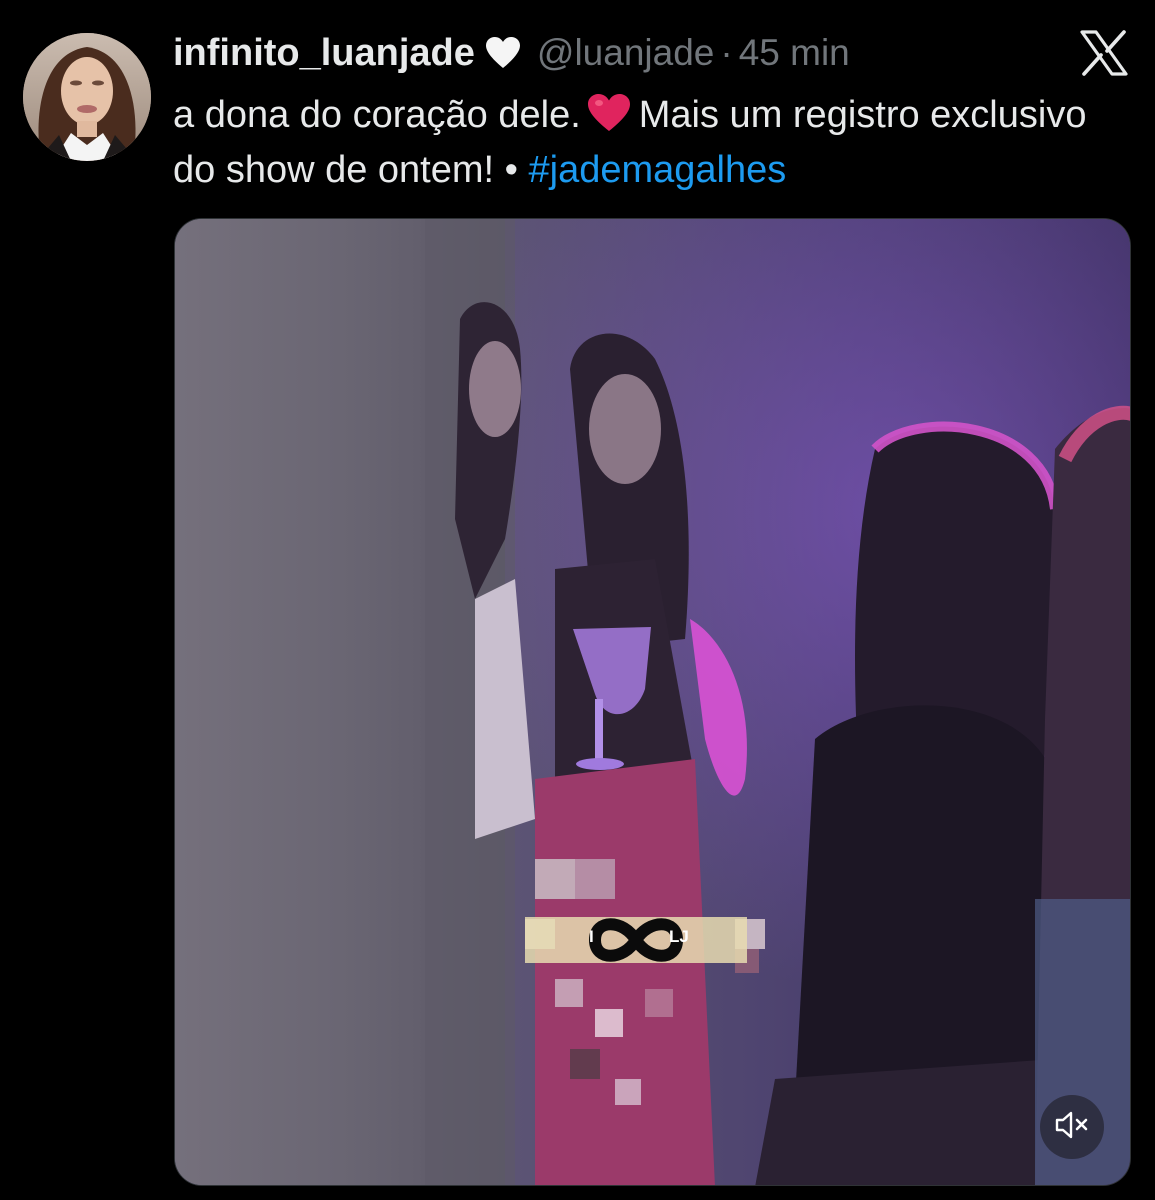 The image size is (1155, 1200). What do you see at coordinates (324, 53) in the screenshot?
I see `display-name: infinito_luanjade` at bounding box center [324, 53].